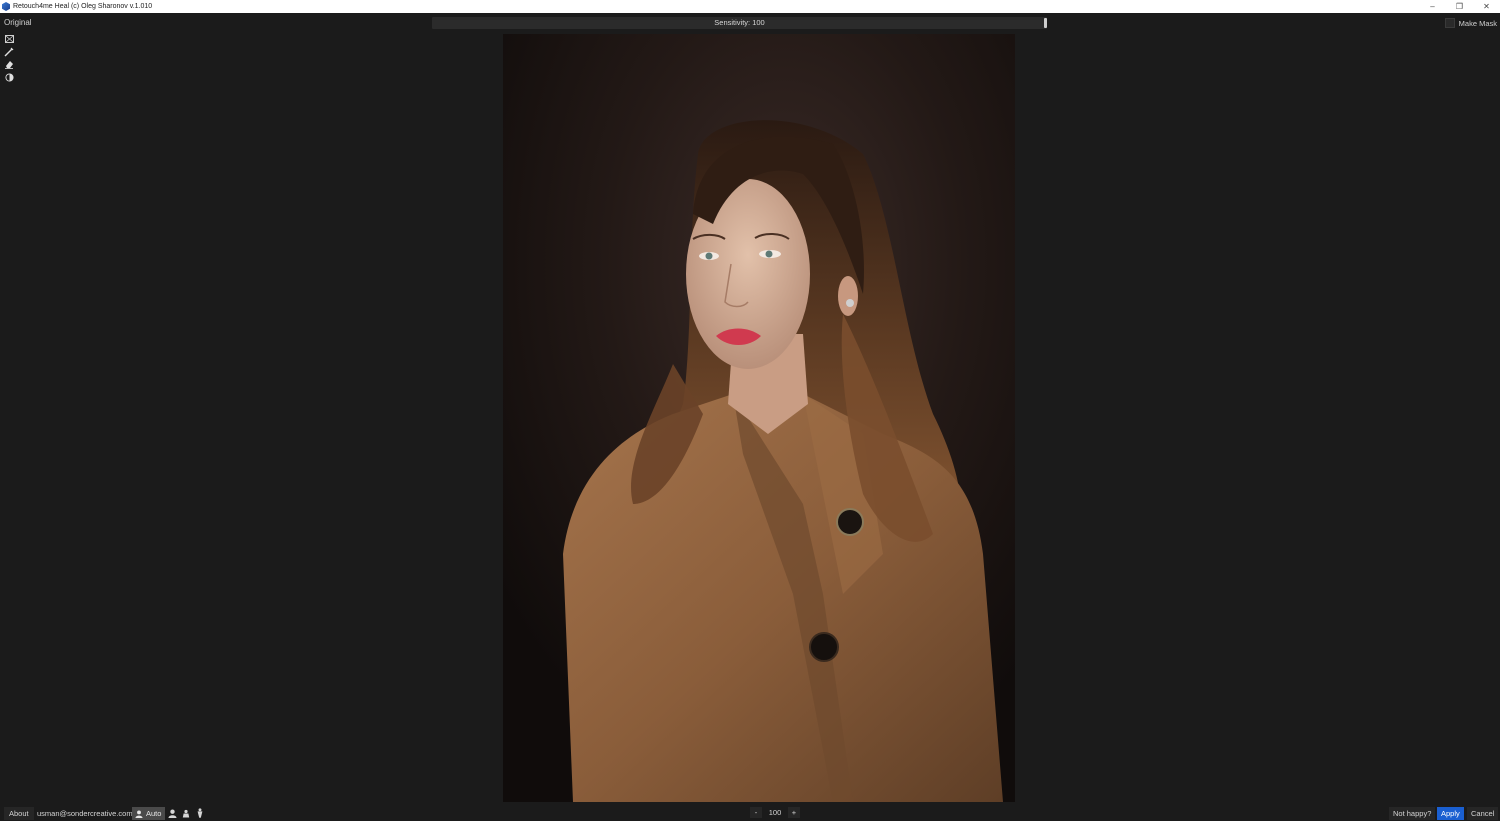 The image size is (1500, 821). Describe the element at coordinates (6, 6) in the screenshot. I see `app-logo-icon` at that location.